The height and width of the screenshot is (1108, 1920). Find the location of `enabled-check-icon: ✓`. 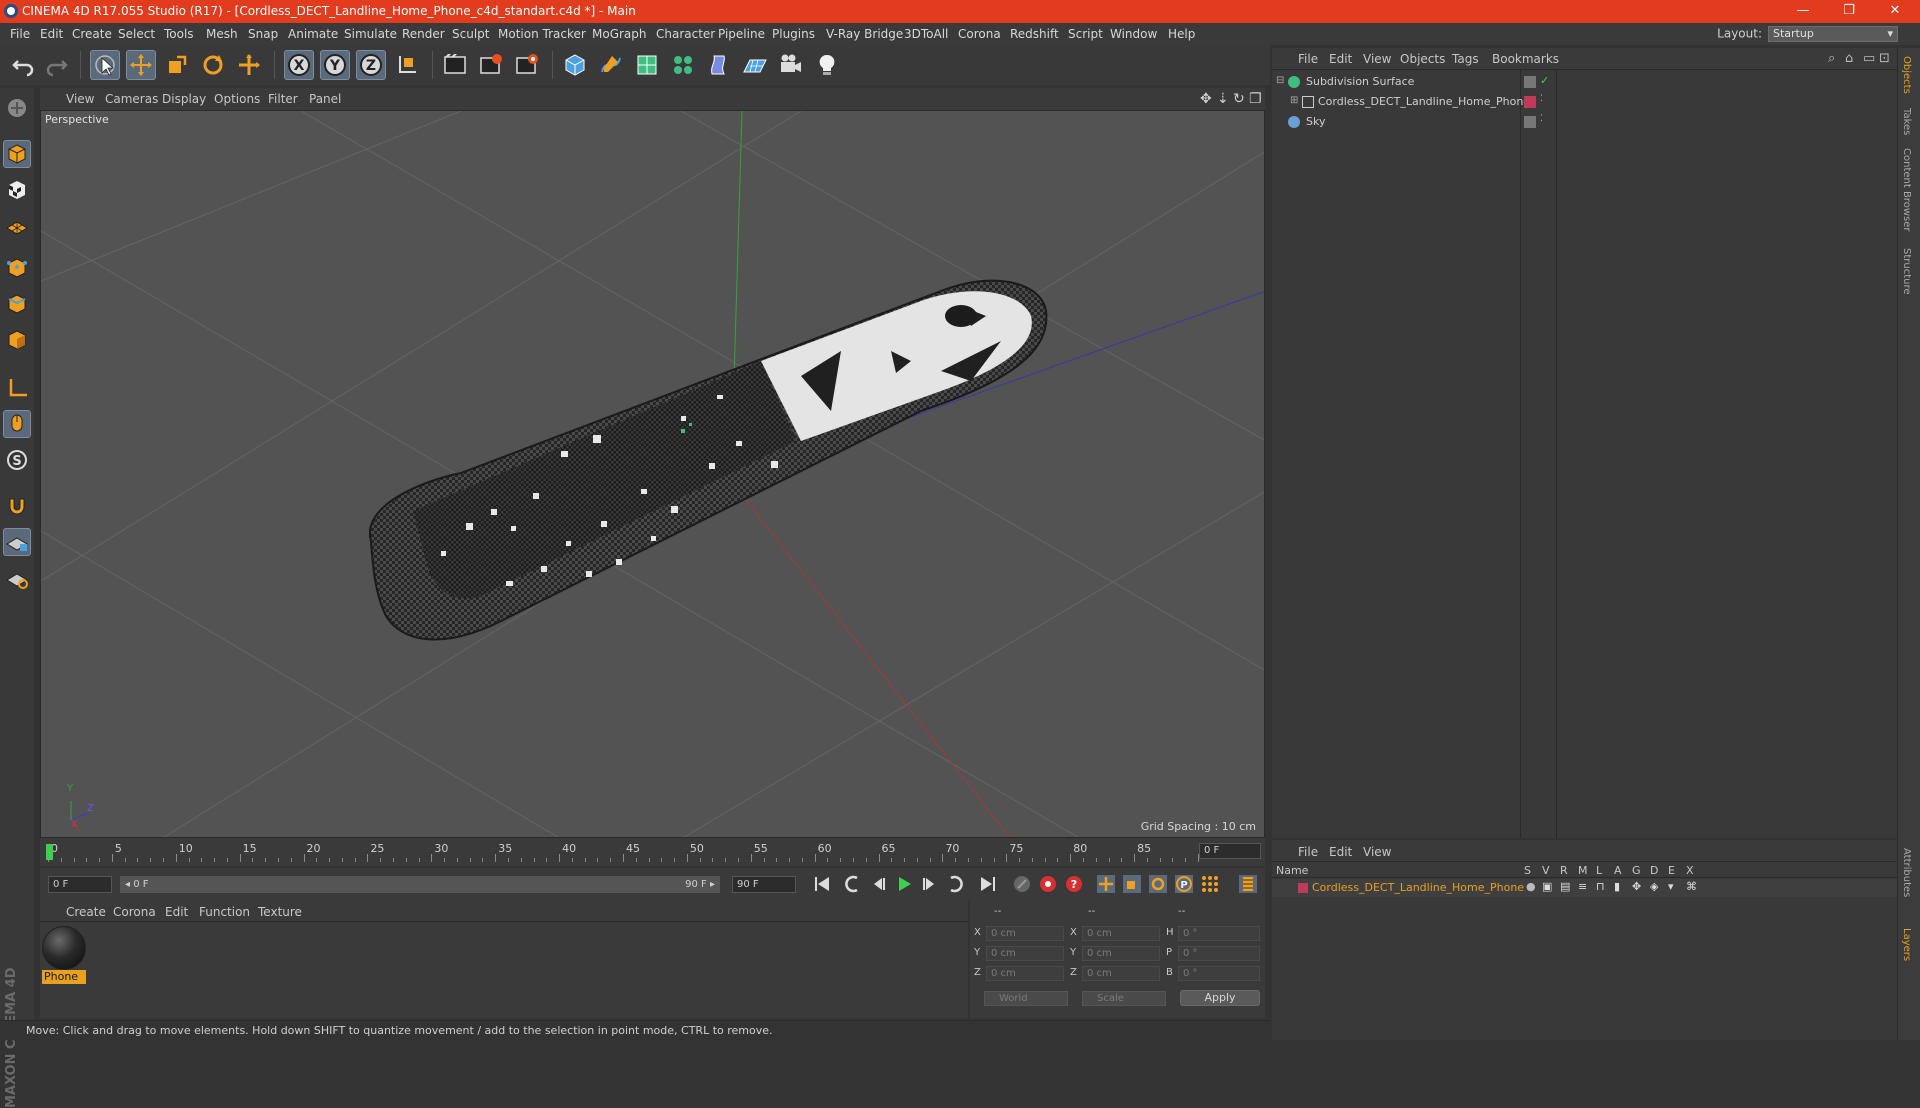

enabled-check-icon: ✓ is located at coordinates (1544, 80).